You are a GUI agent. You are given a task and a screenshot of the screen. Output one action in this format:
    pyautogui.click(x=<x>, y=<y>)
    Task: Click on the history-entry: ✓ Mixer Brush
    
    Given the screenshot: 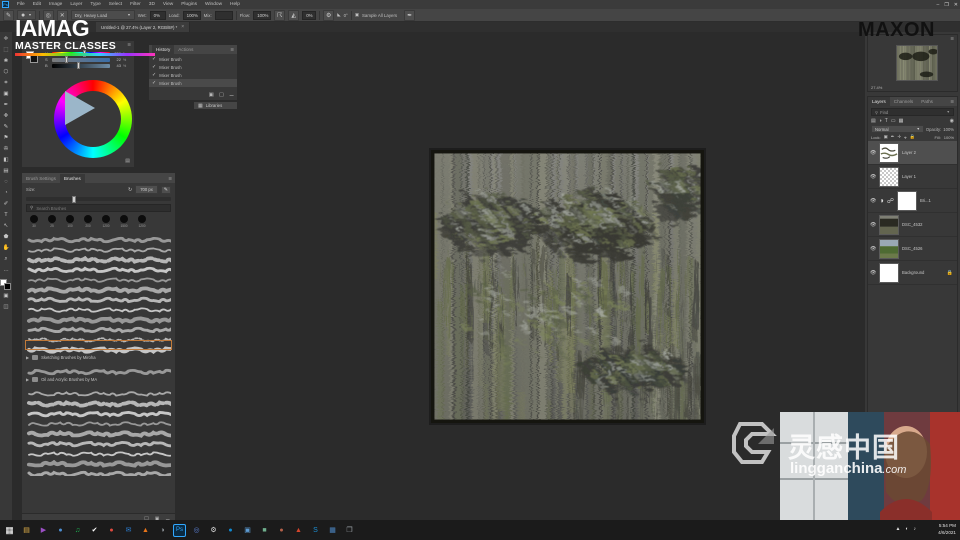 What is the action you would take?
    pyautogui.click(x=193, y=59)
    